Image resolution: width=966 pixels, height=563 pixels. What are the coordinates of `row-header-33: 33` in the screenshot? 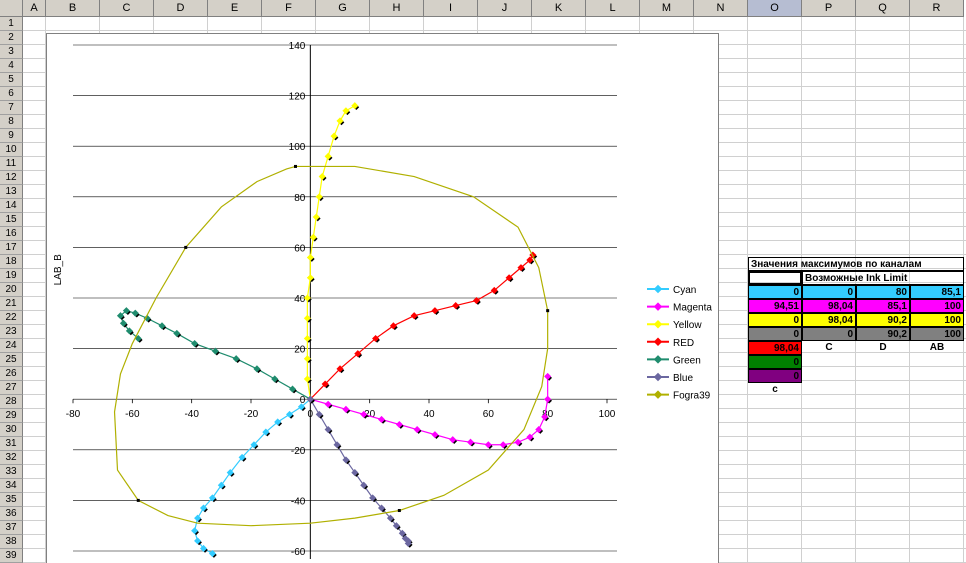 It's located at (11, 472).